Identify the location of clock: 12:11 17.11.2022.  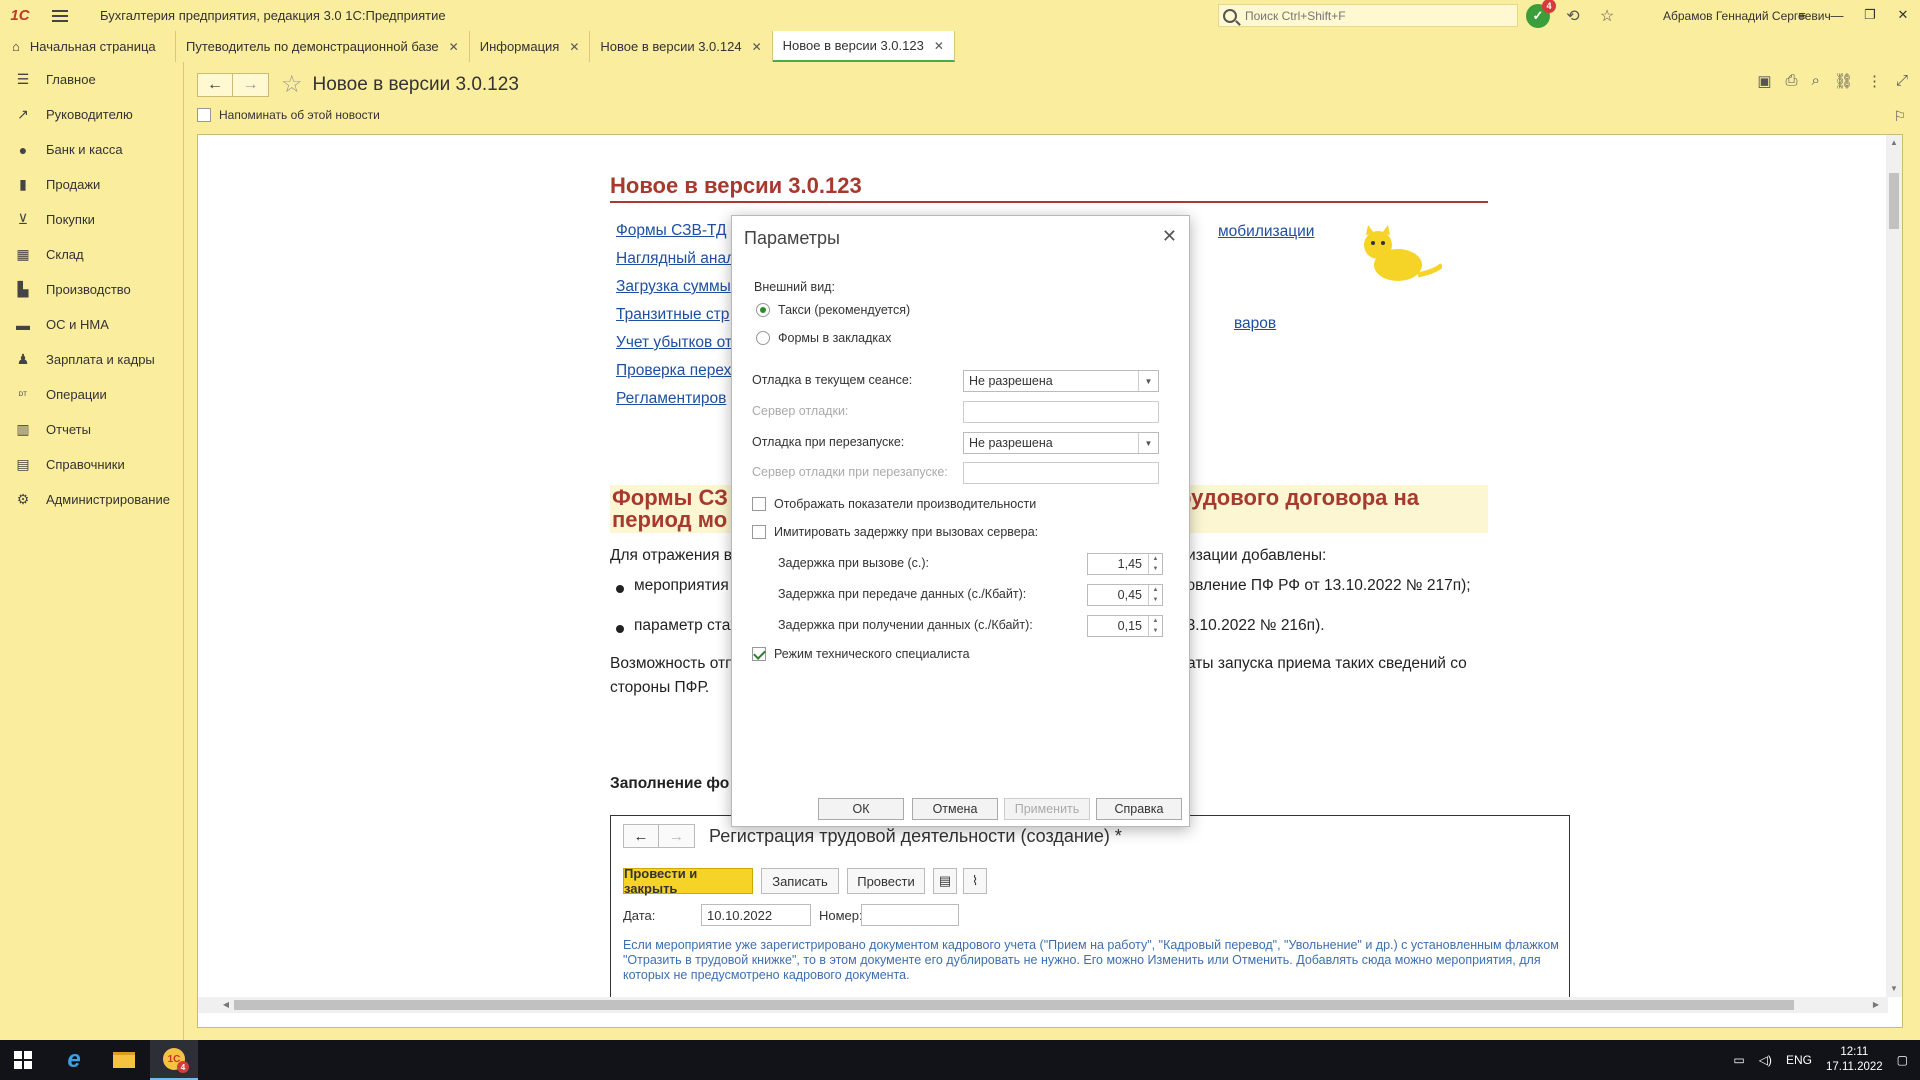
(1854, 1060).